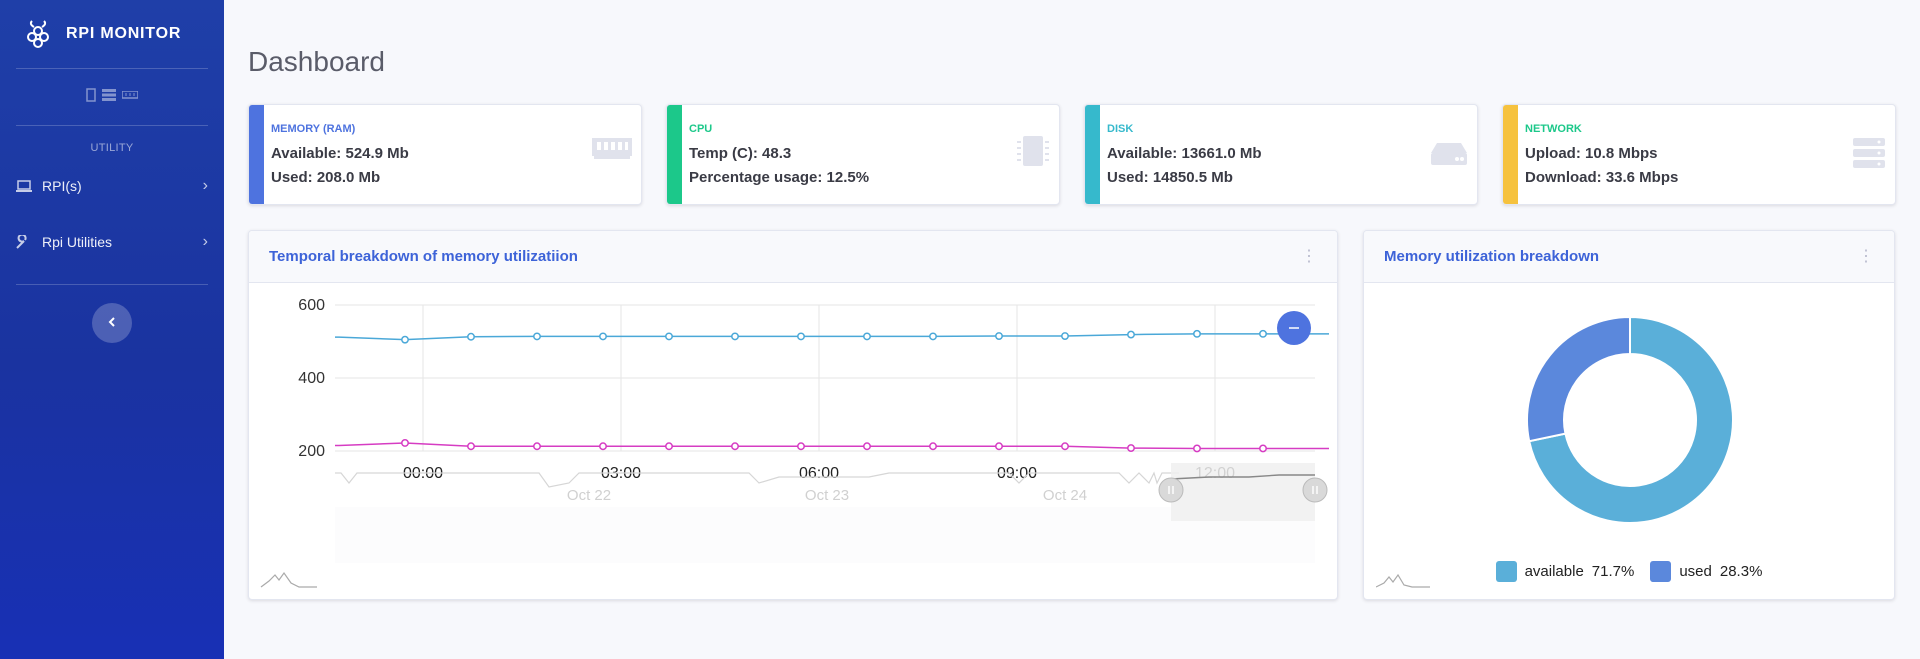  What do you see at coordinates (589, 495) in the screenshot?
I see `navigator-date-label: Oct 22` at bounding box center [589, 495].